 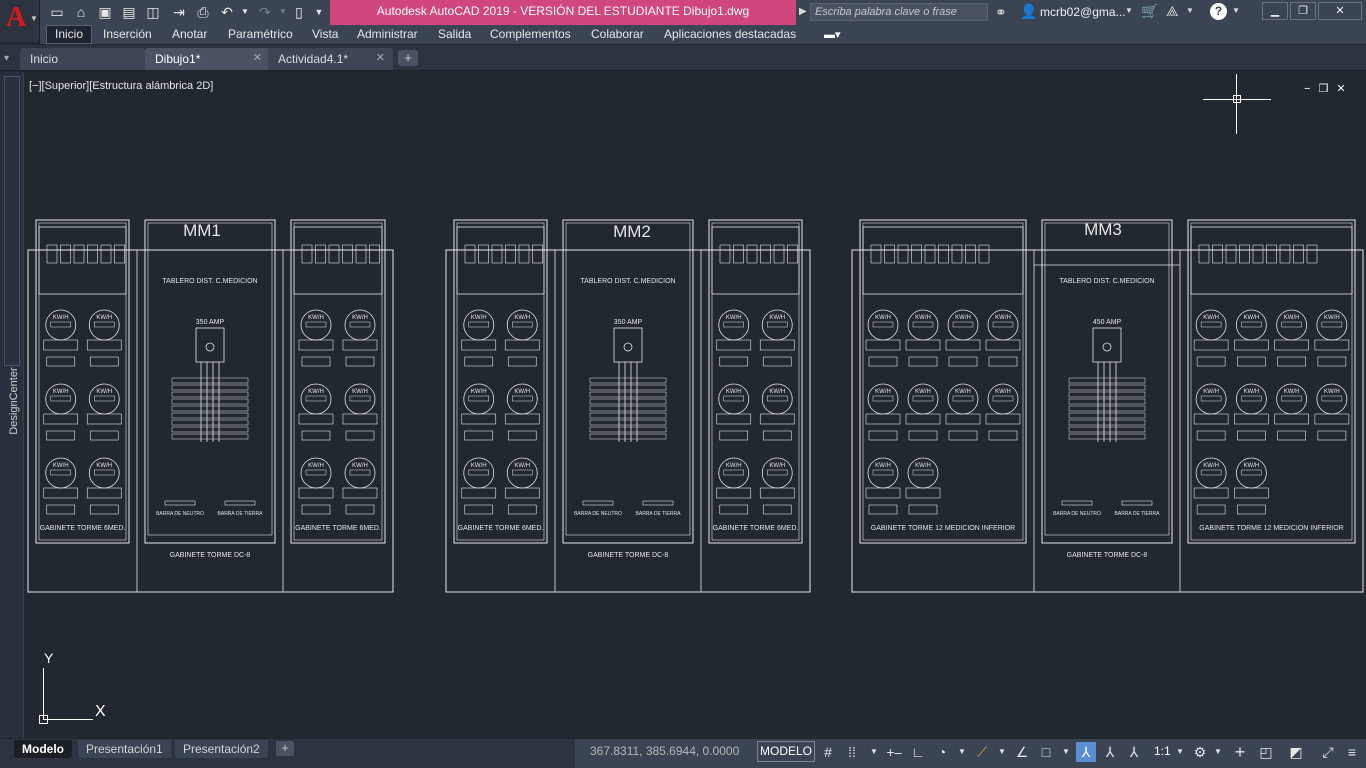 What do you see at coordinates (129, 12) in the screenshot?
I see `save-as-icon: ▤` at bounding box center [129, 12].